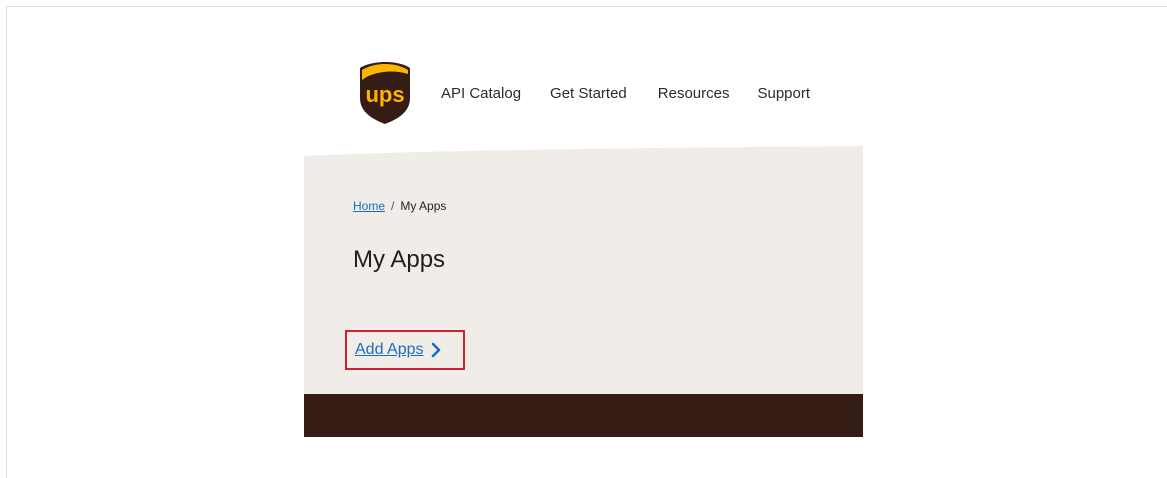  Describe the element at coordinates (389, 350) in the screenshot. I see `add-apps-label: Add Apps` at that location.